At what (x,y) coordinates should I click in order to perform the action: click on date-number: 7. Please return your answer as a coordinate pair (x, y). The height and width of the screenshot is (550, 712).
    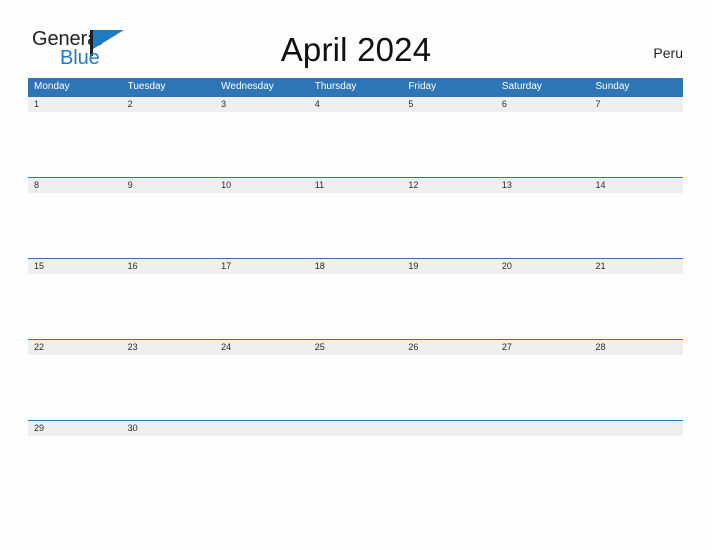
    Looking at the image, I should click on (636, 104).